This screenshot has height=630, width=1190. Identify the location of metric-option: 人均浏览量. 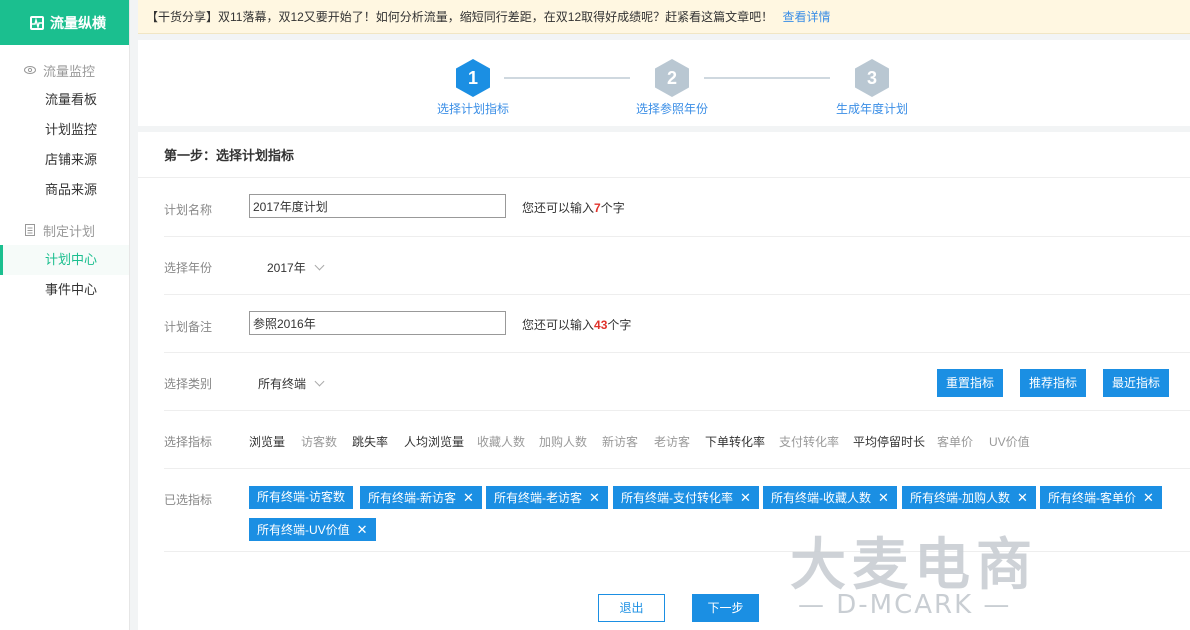
(434, 441).